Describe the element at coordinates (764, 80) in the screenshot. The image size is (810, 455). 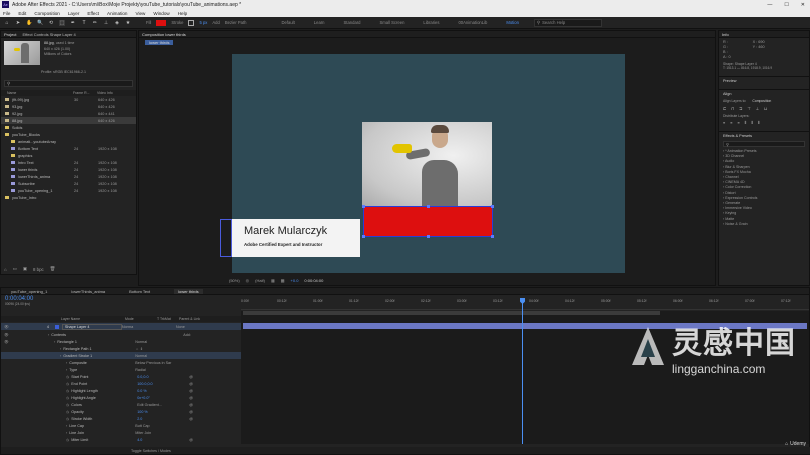
I see `preview-panel-header: Preview` at that location.